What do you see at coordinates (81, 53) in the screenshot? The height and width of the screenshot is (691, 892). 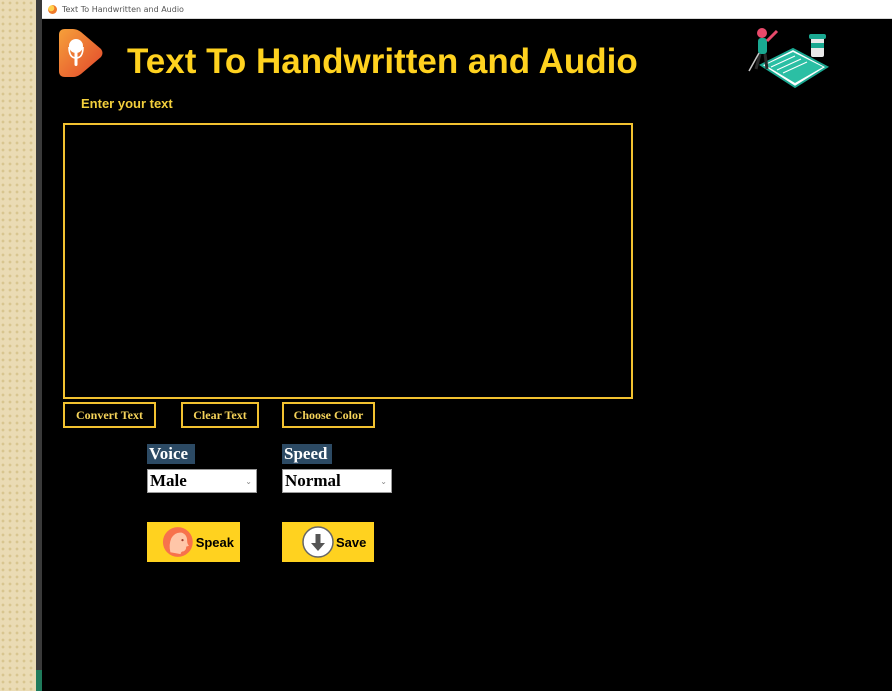 I see `microphone-logo-icon` at bounding box center [81, 53].